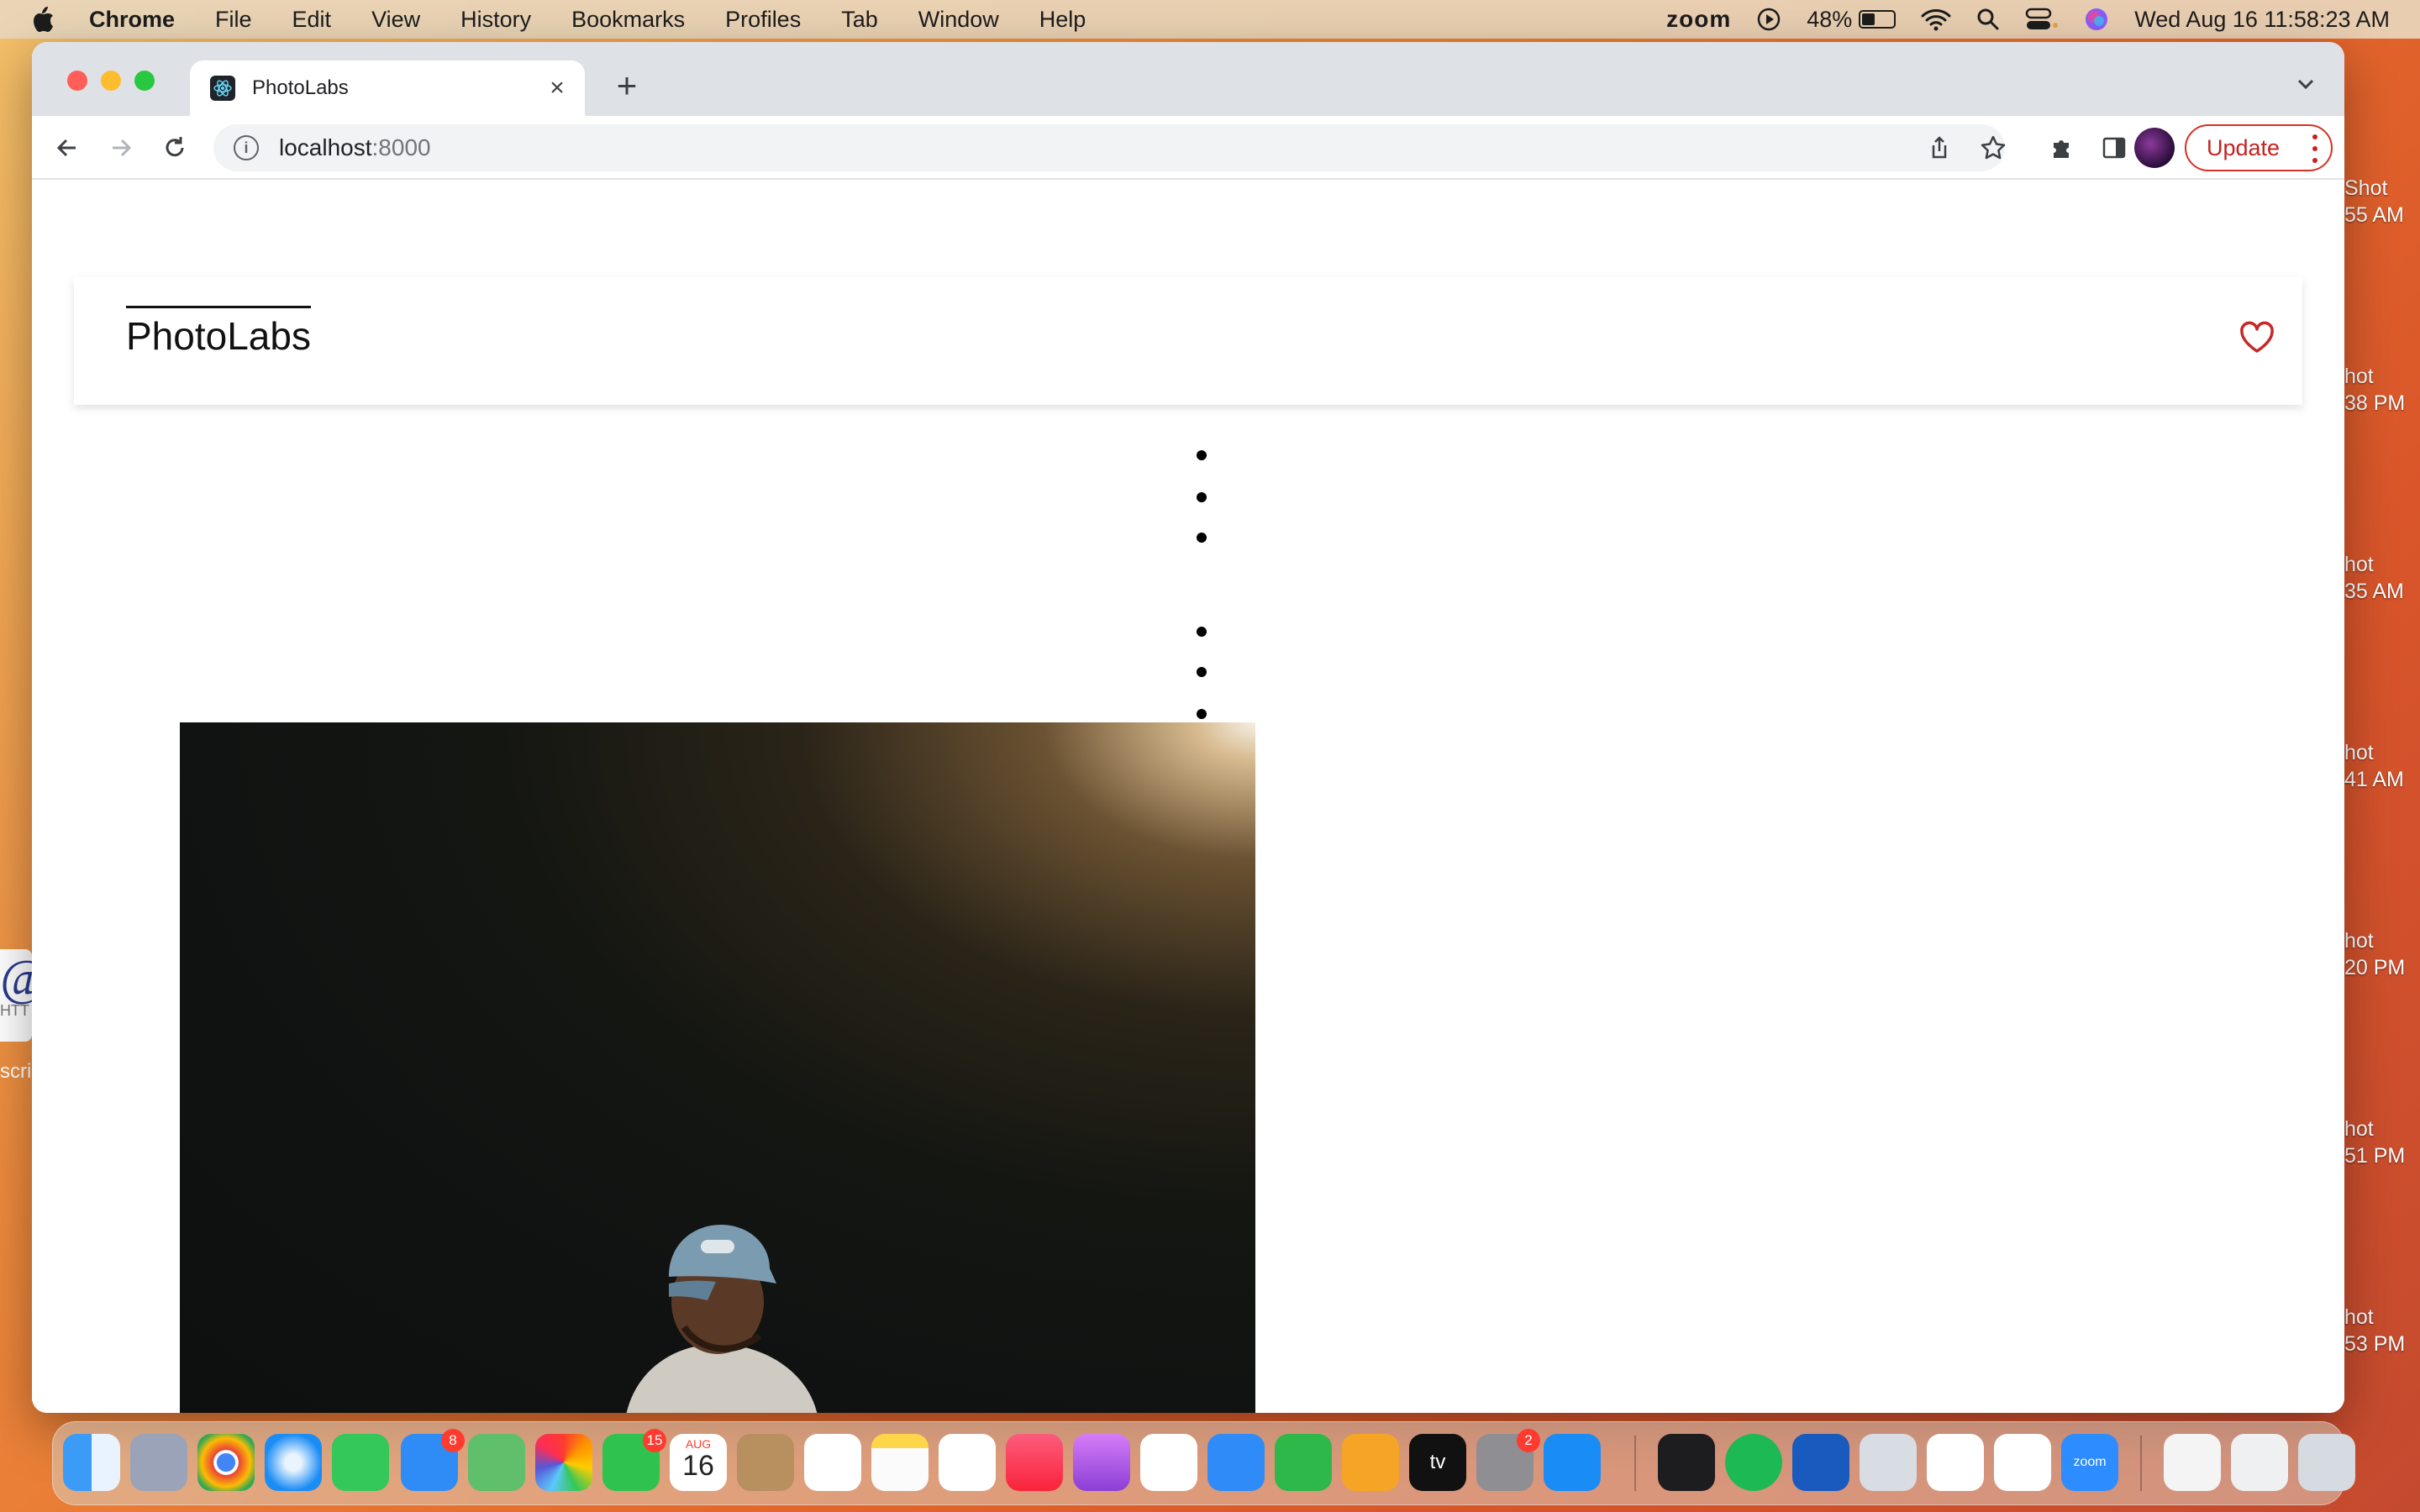  What do you see at coordinates (1528, 1440) in the screenshot?
I see `settings-badge: 2` at bounding box center [1528, 1440].